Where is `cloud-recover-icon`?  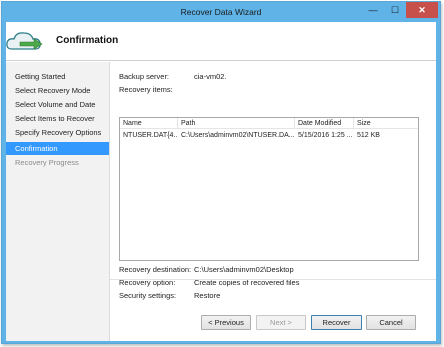
cloud-recover-icon is located at coordinates (24, 41).